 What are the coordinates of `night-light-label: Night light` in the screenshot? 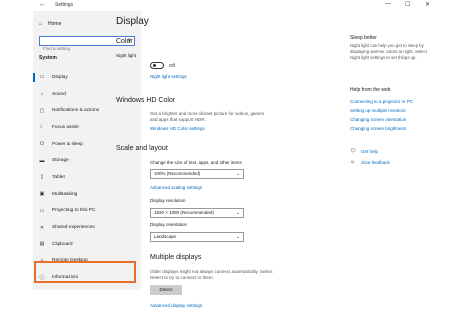 It's located at (126, 55).